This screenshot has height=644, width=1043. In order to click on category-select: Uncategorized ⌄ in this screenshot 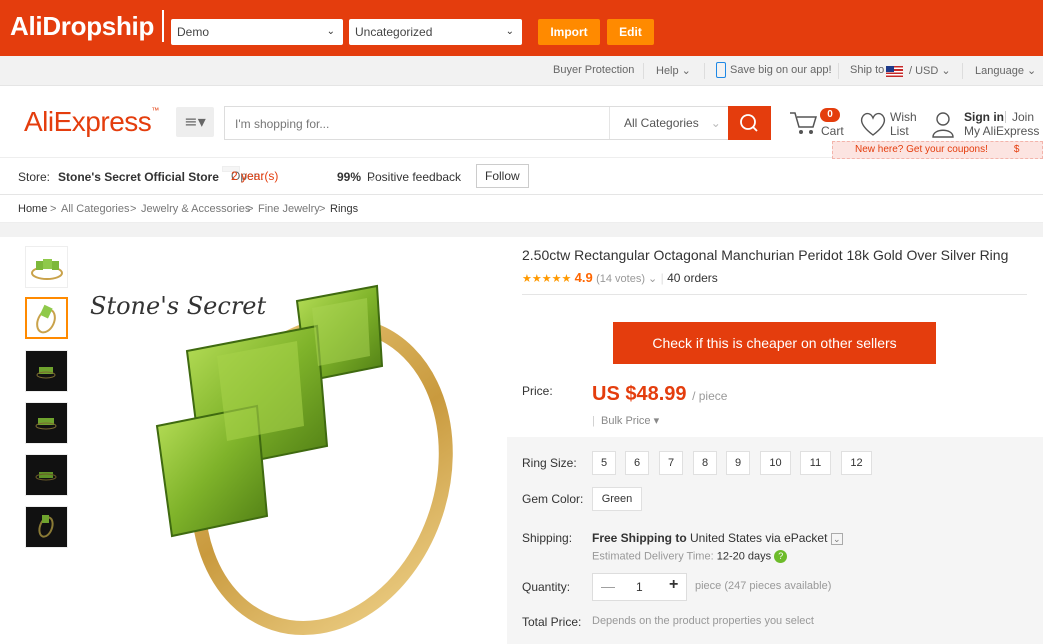, I will do `click(435, 32)`.